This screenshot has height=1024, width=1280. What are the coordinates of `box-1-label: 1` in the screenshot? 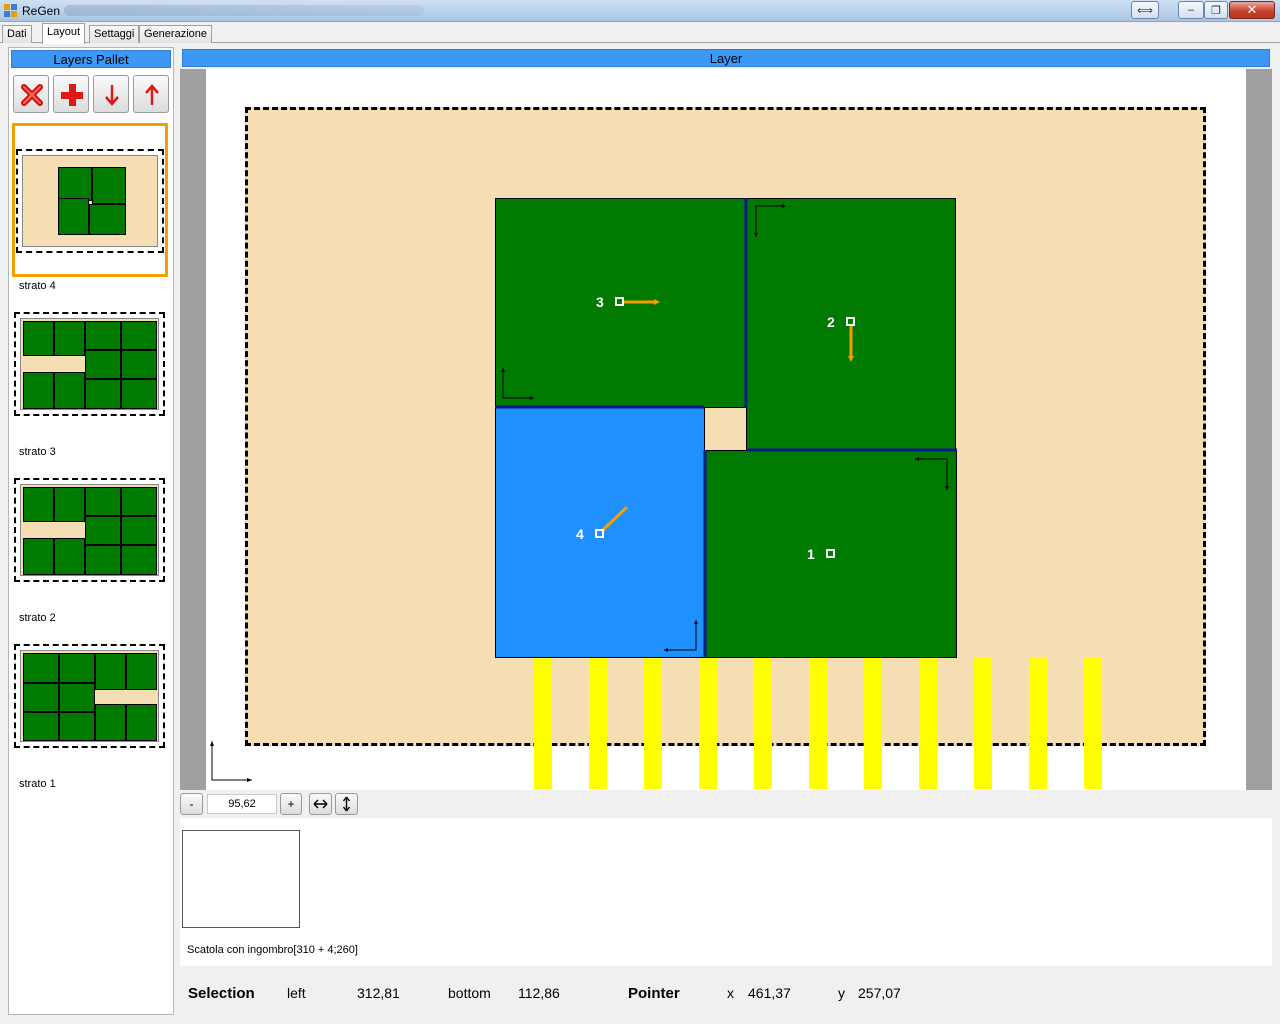 It's located at (811, 554).